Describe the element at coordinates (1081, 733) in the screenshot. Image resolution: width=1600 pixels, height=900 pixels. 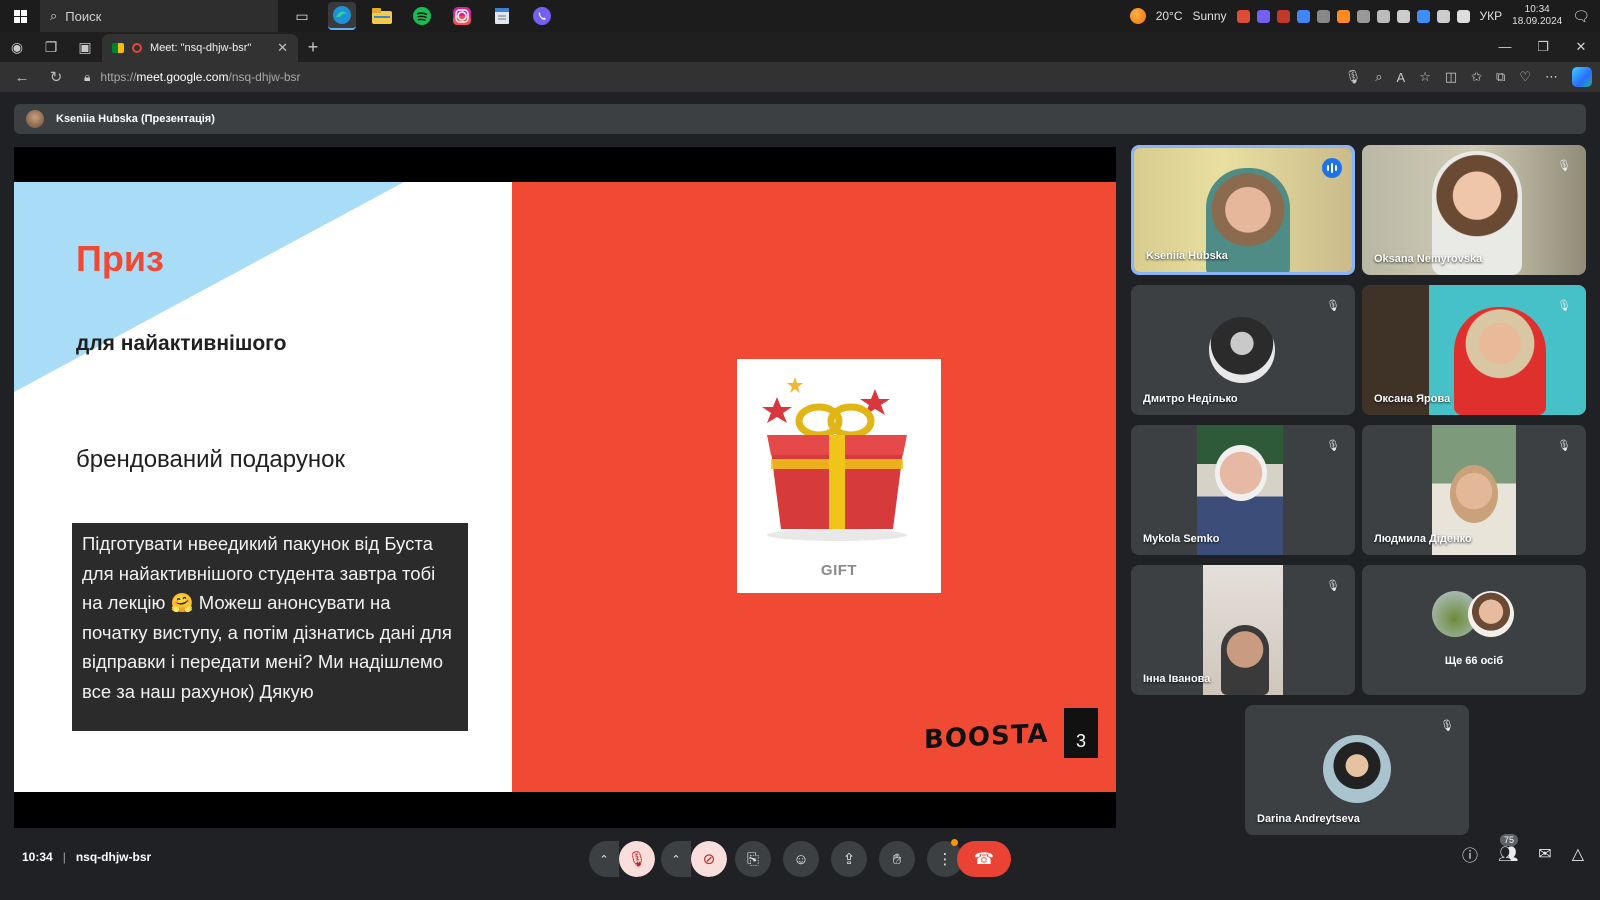
I see `slide-page-number: 3` at that location.